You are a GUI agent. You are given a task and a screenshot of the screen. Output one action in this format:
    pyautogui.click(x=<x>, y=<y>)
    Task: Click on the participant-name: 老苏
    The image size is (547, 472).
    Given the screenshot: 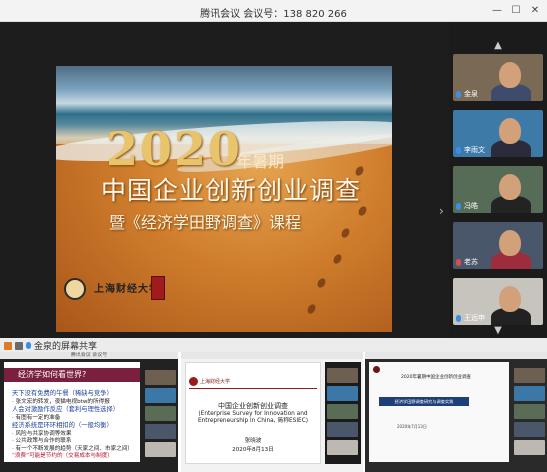 What is the action you would take?
    pyautogui.click(x=471, y=262)
    